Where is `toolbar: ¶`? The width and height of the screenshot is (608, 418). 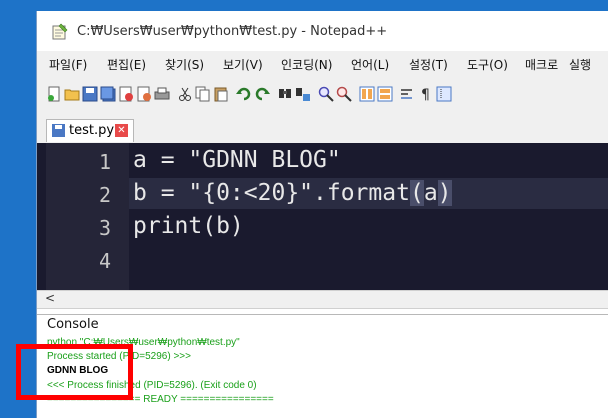 toolbar: ¶ is located at coordinates (322, 97).